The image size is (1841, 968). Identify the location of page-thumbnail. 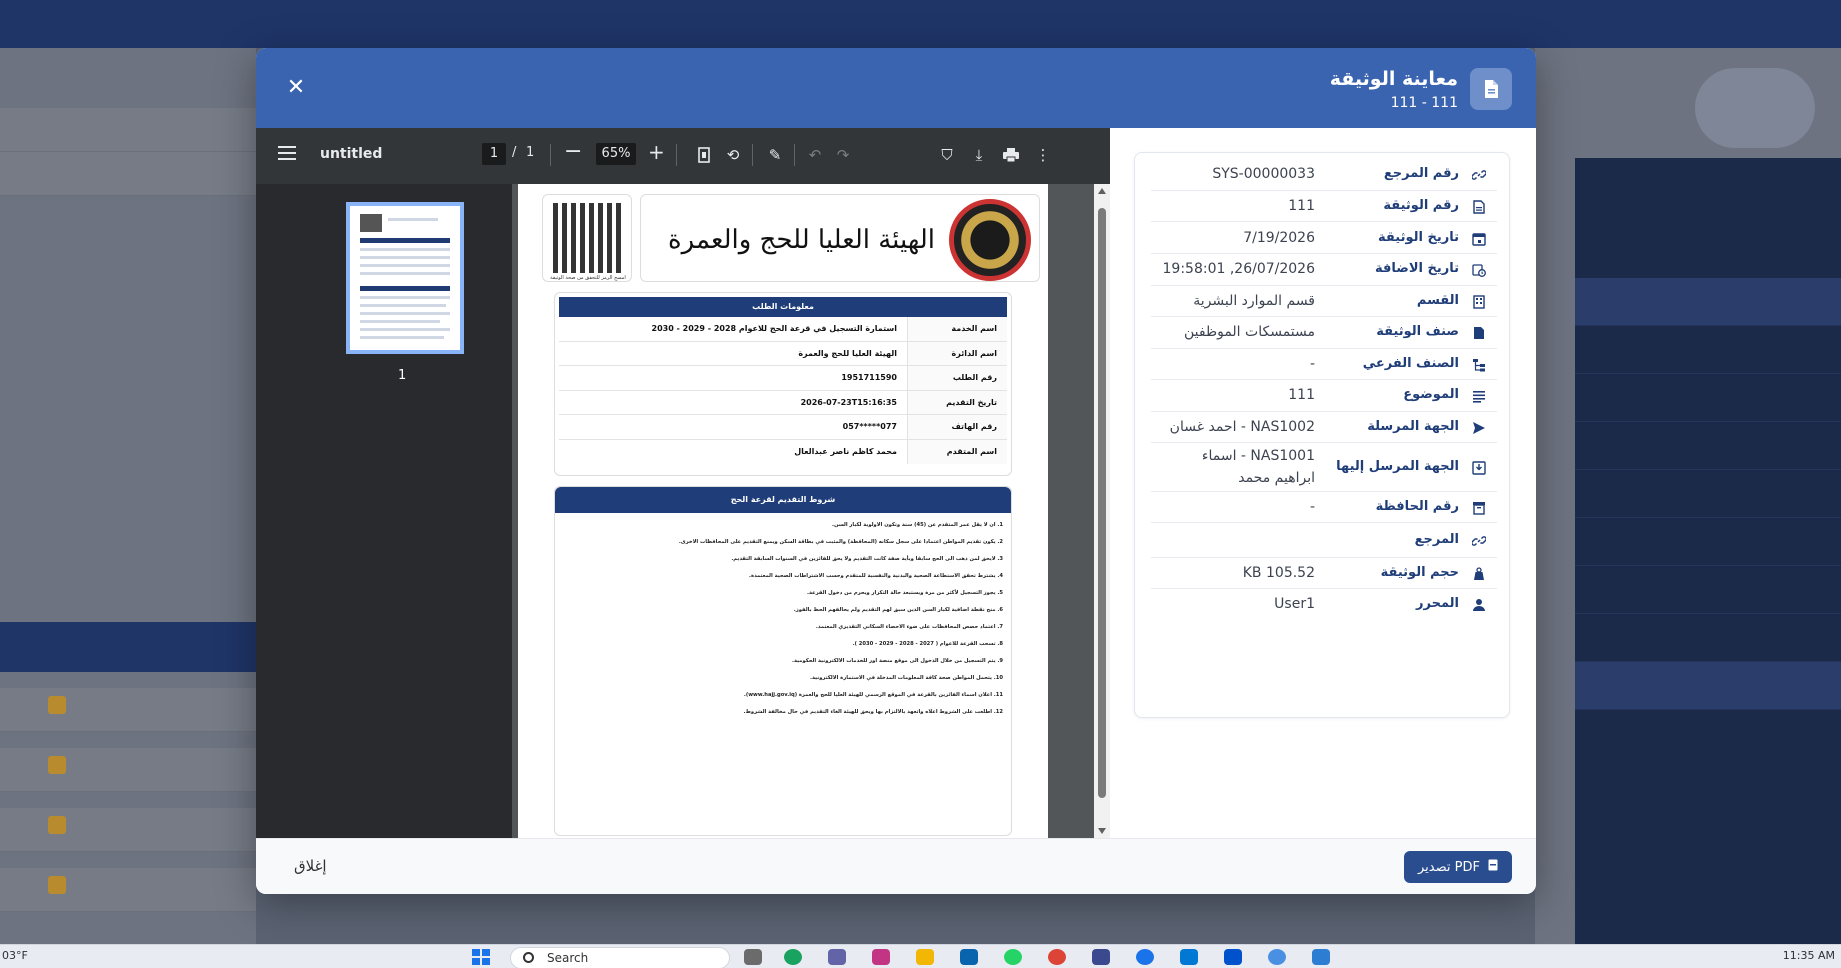
(405, 278).